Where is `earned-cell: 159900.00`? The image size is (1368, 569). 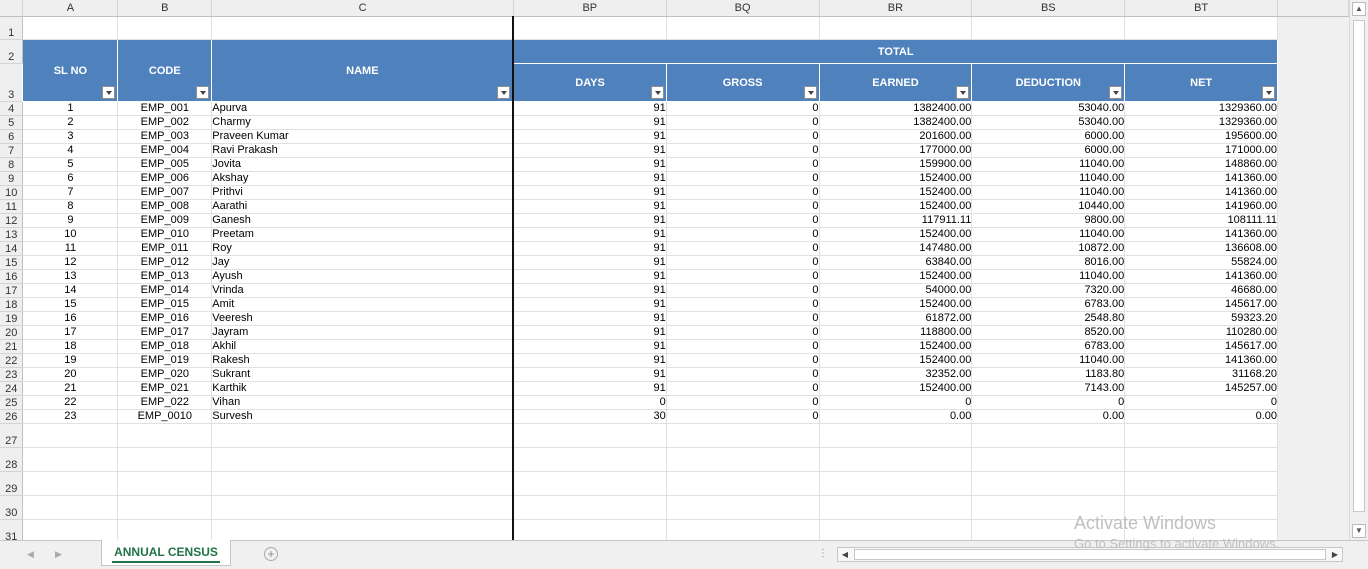 earned-cell: 159900.00 is located at coordinates (896, 164).